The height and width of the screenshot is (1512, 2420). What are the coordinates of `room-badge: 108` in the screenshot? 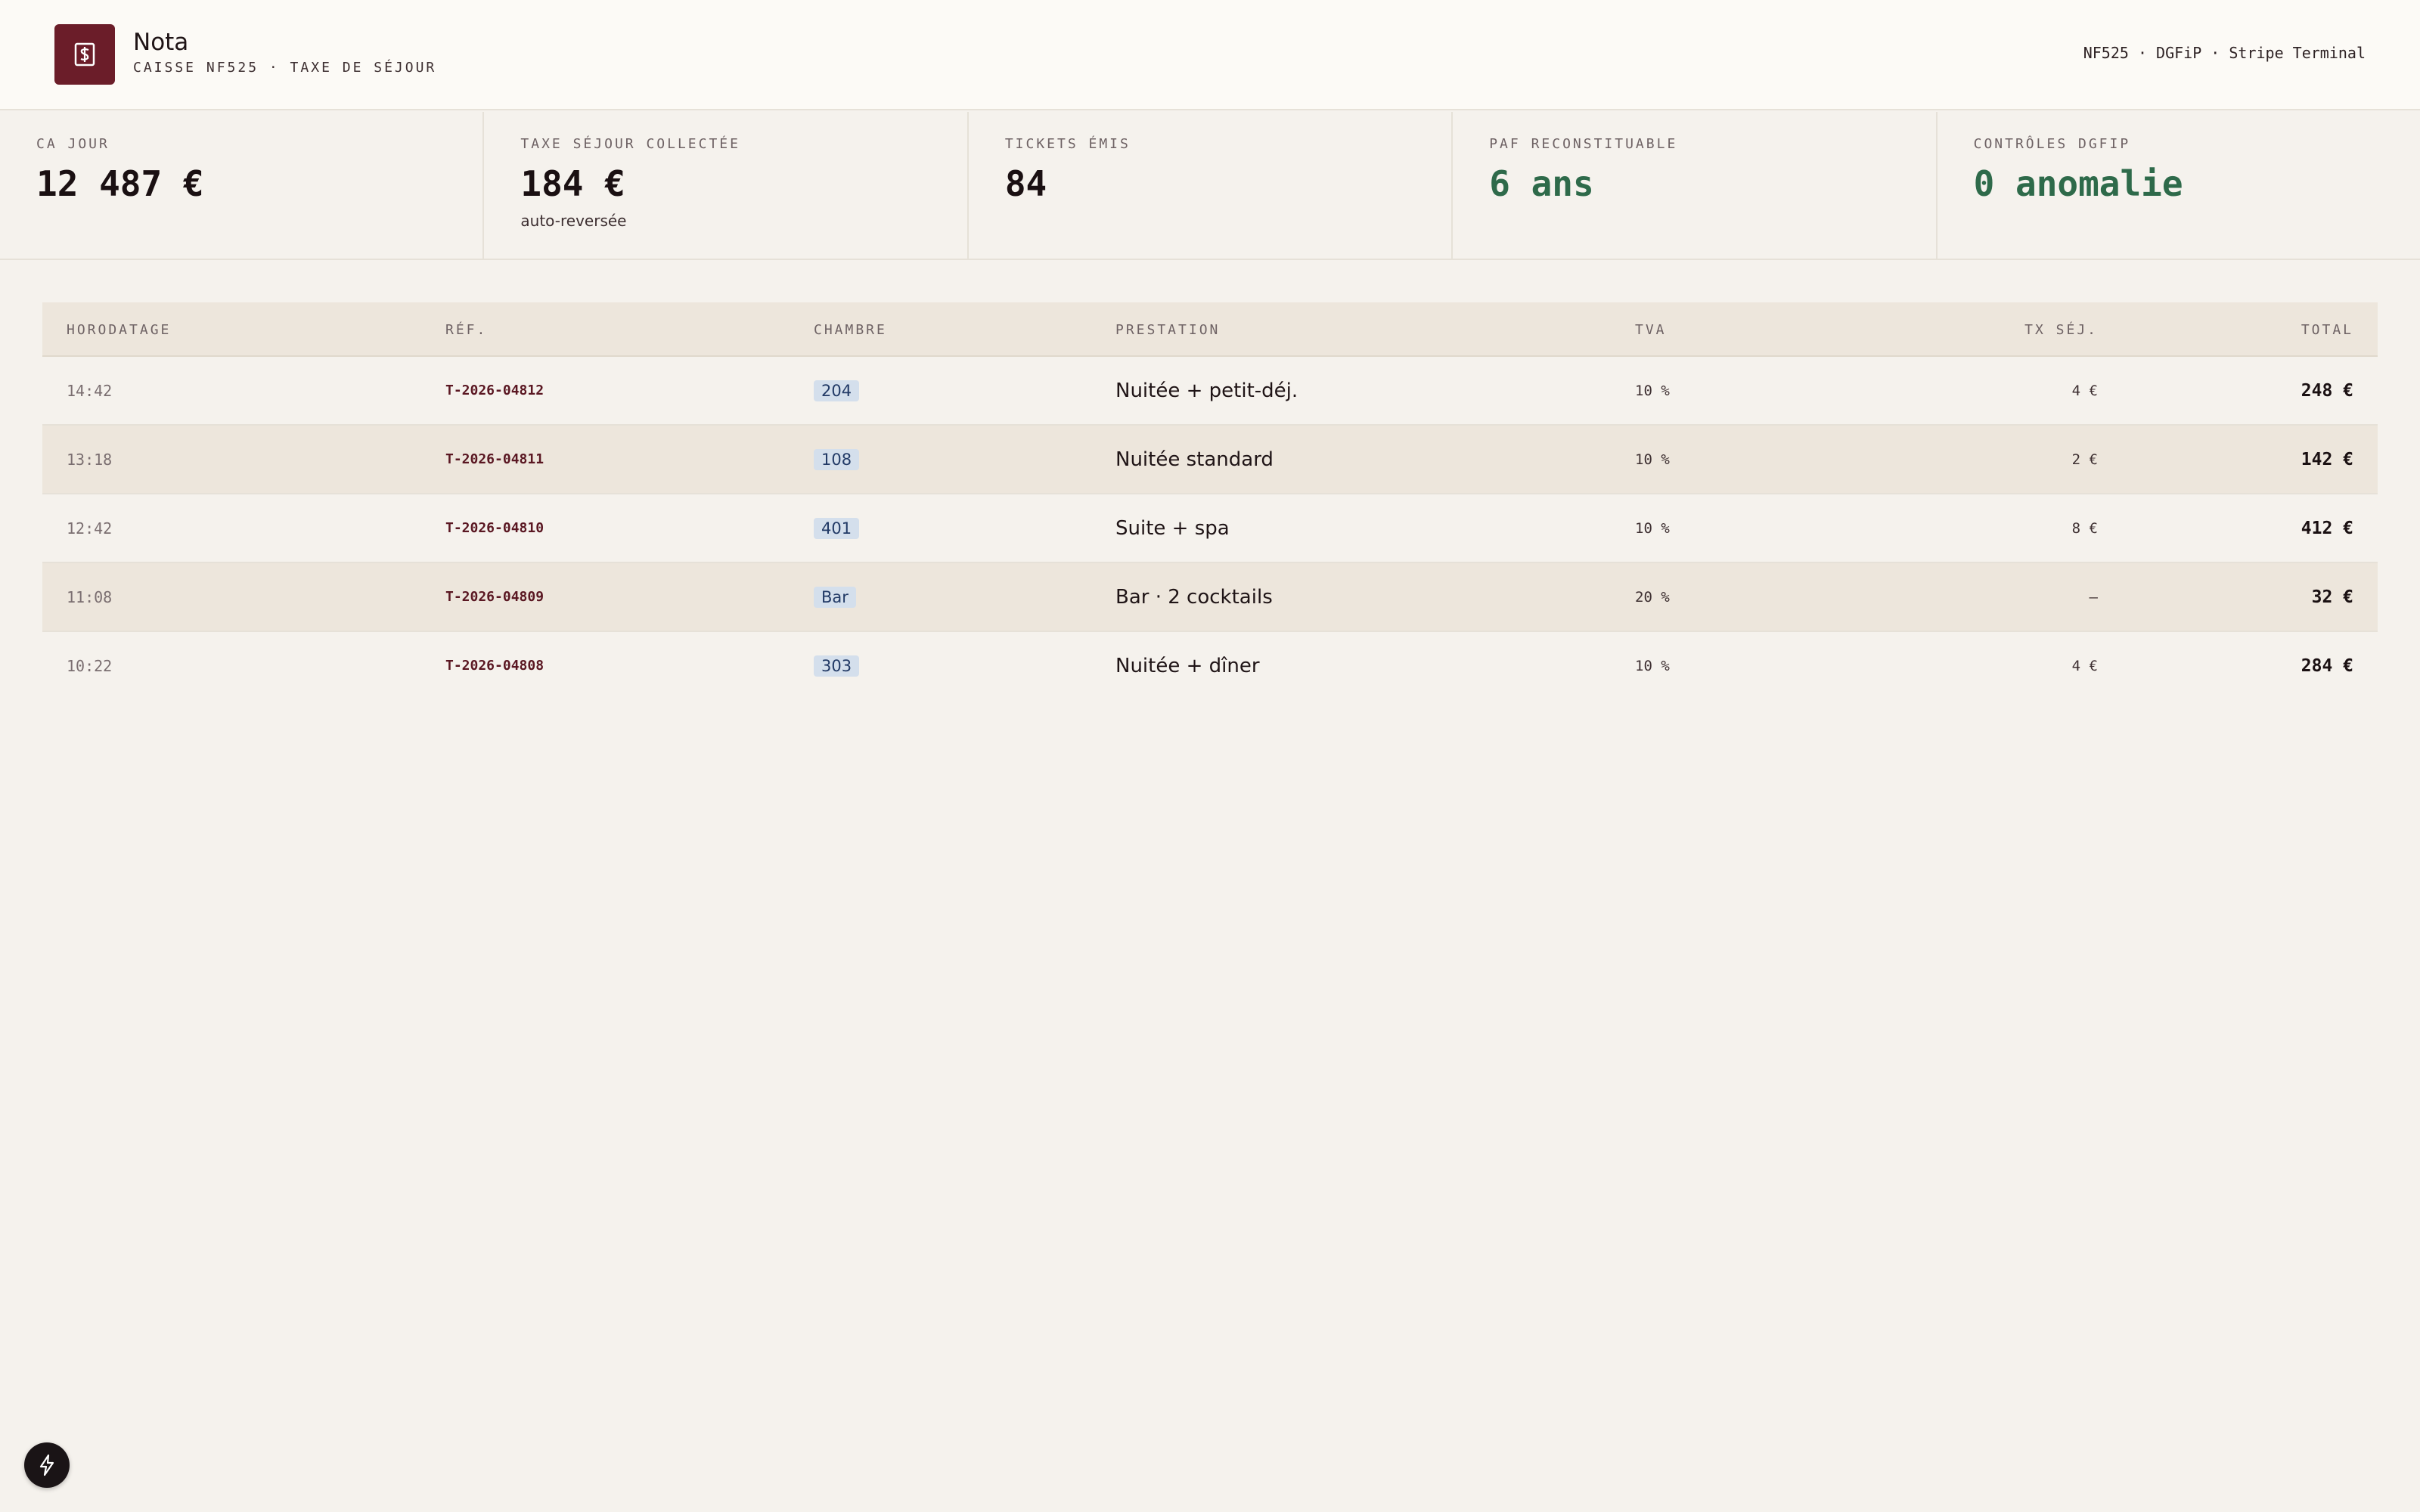 It's located at (837, 459).